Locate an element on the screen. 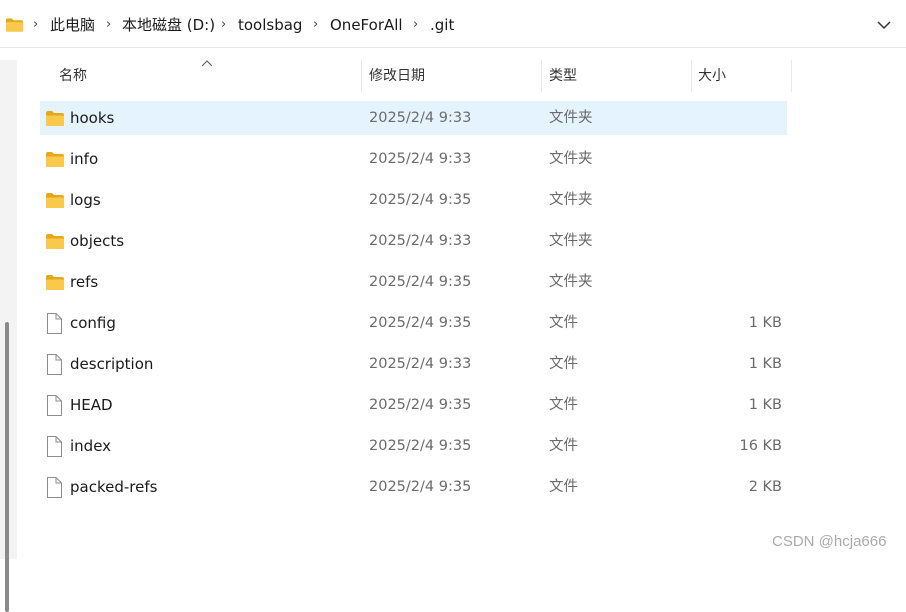 The image size is (906, 612). chevron-down-icon is located at coordinates (884, 25).